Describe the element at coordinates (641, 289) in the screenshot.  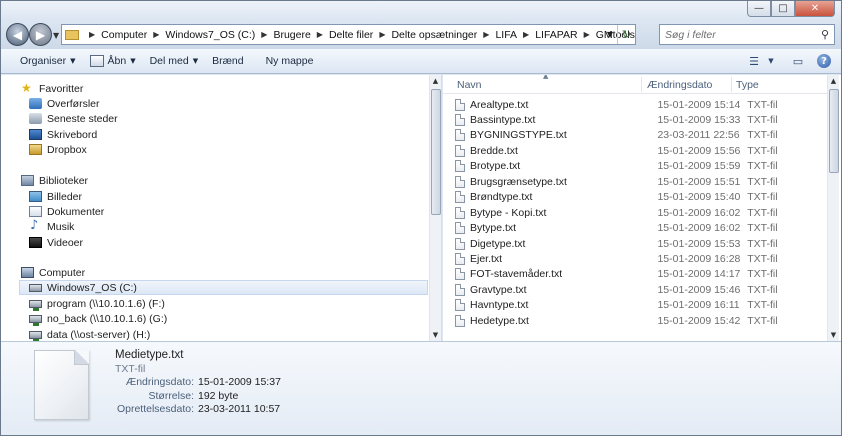
I see `file-row: Gravtype.txt 15-01-2009 15:46 TXT-fil` at that location.